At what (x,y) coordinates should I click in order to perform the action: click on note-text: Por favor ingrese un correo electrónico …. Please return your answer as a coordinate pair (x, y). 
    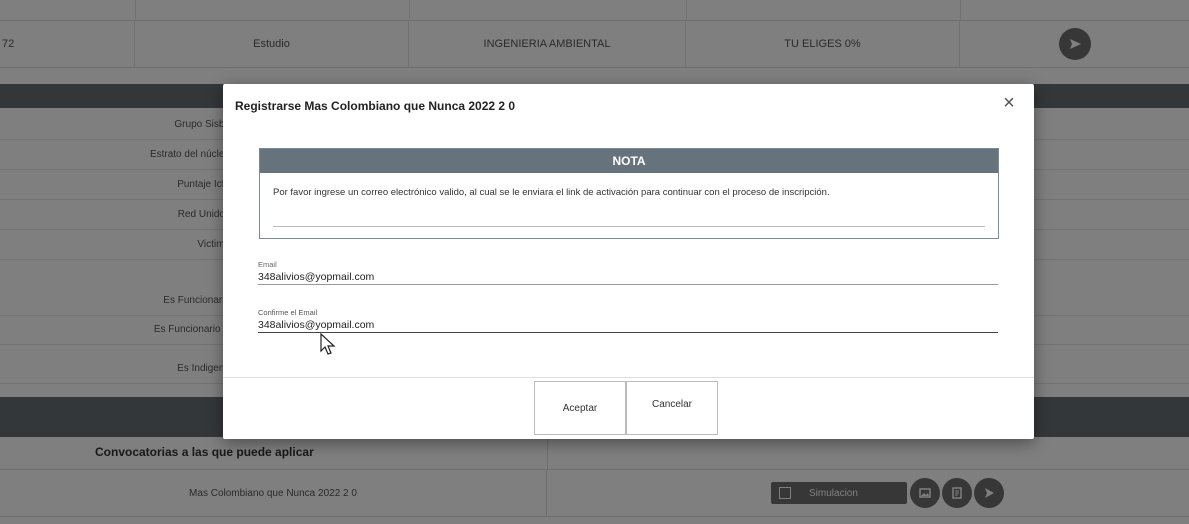
    Looking at the image, I should click on (551, 192).